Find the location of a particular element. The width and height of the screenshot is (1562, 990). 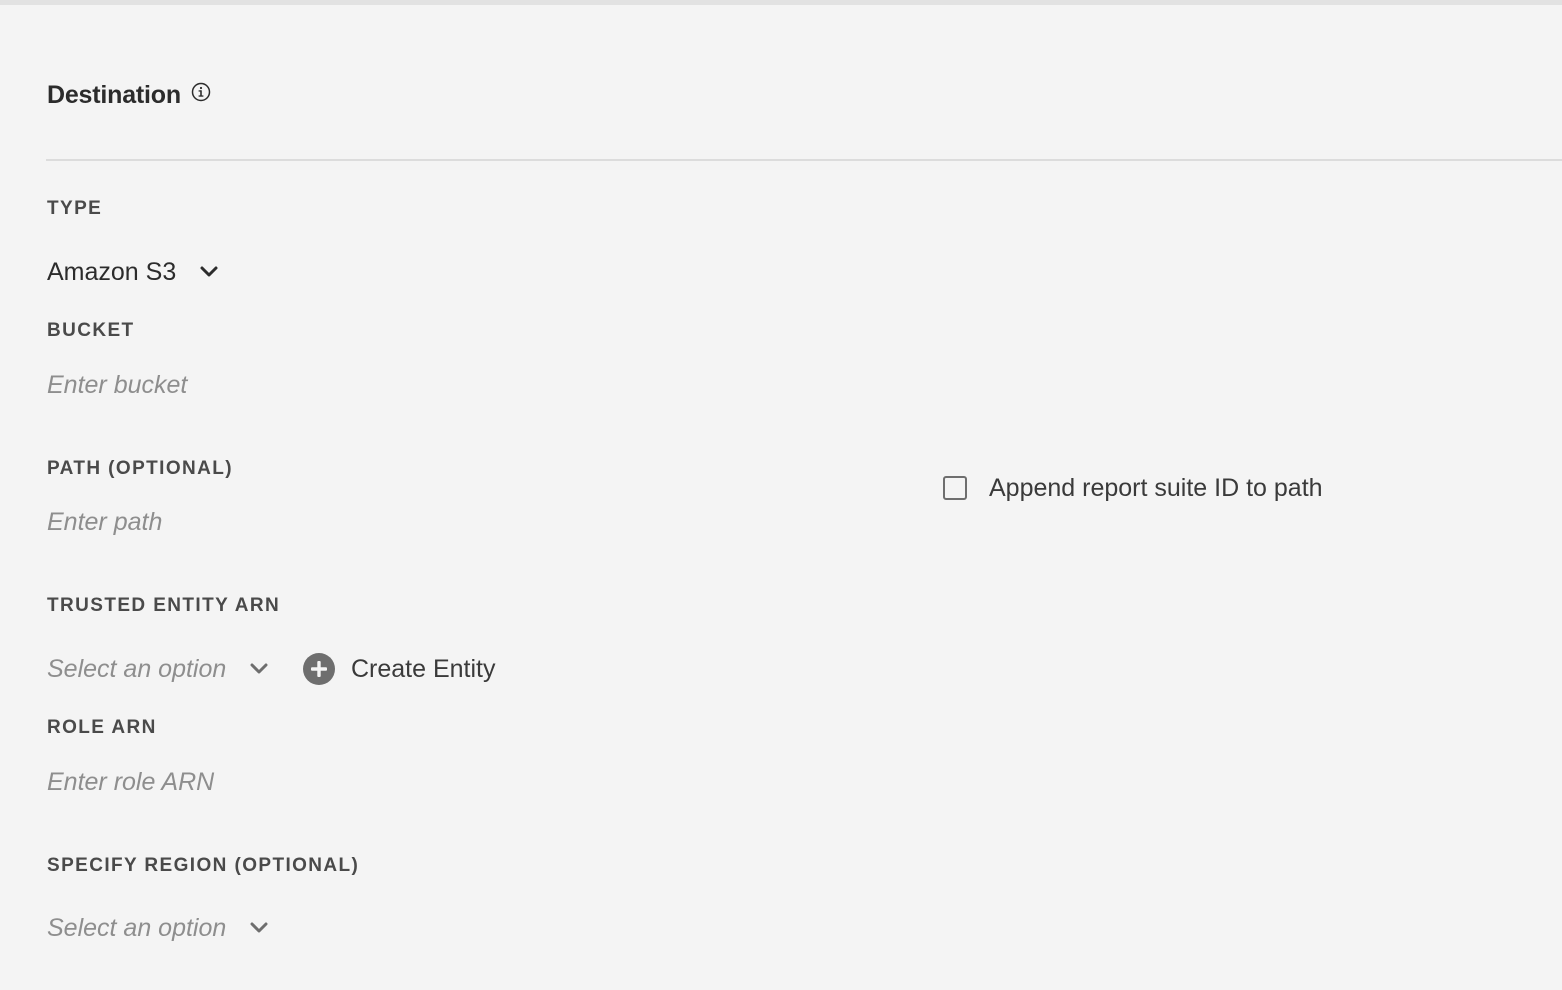

region-label: SPECIFY REGION (OPTIONAL) is located at coordinates (203, 865).